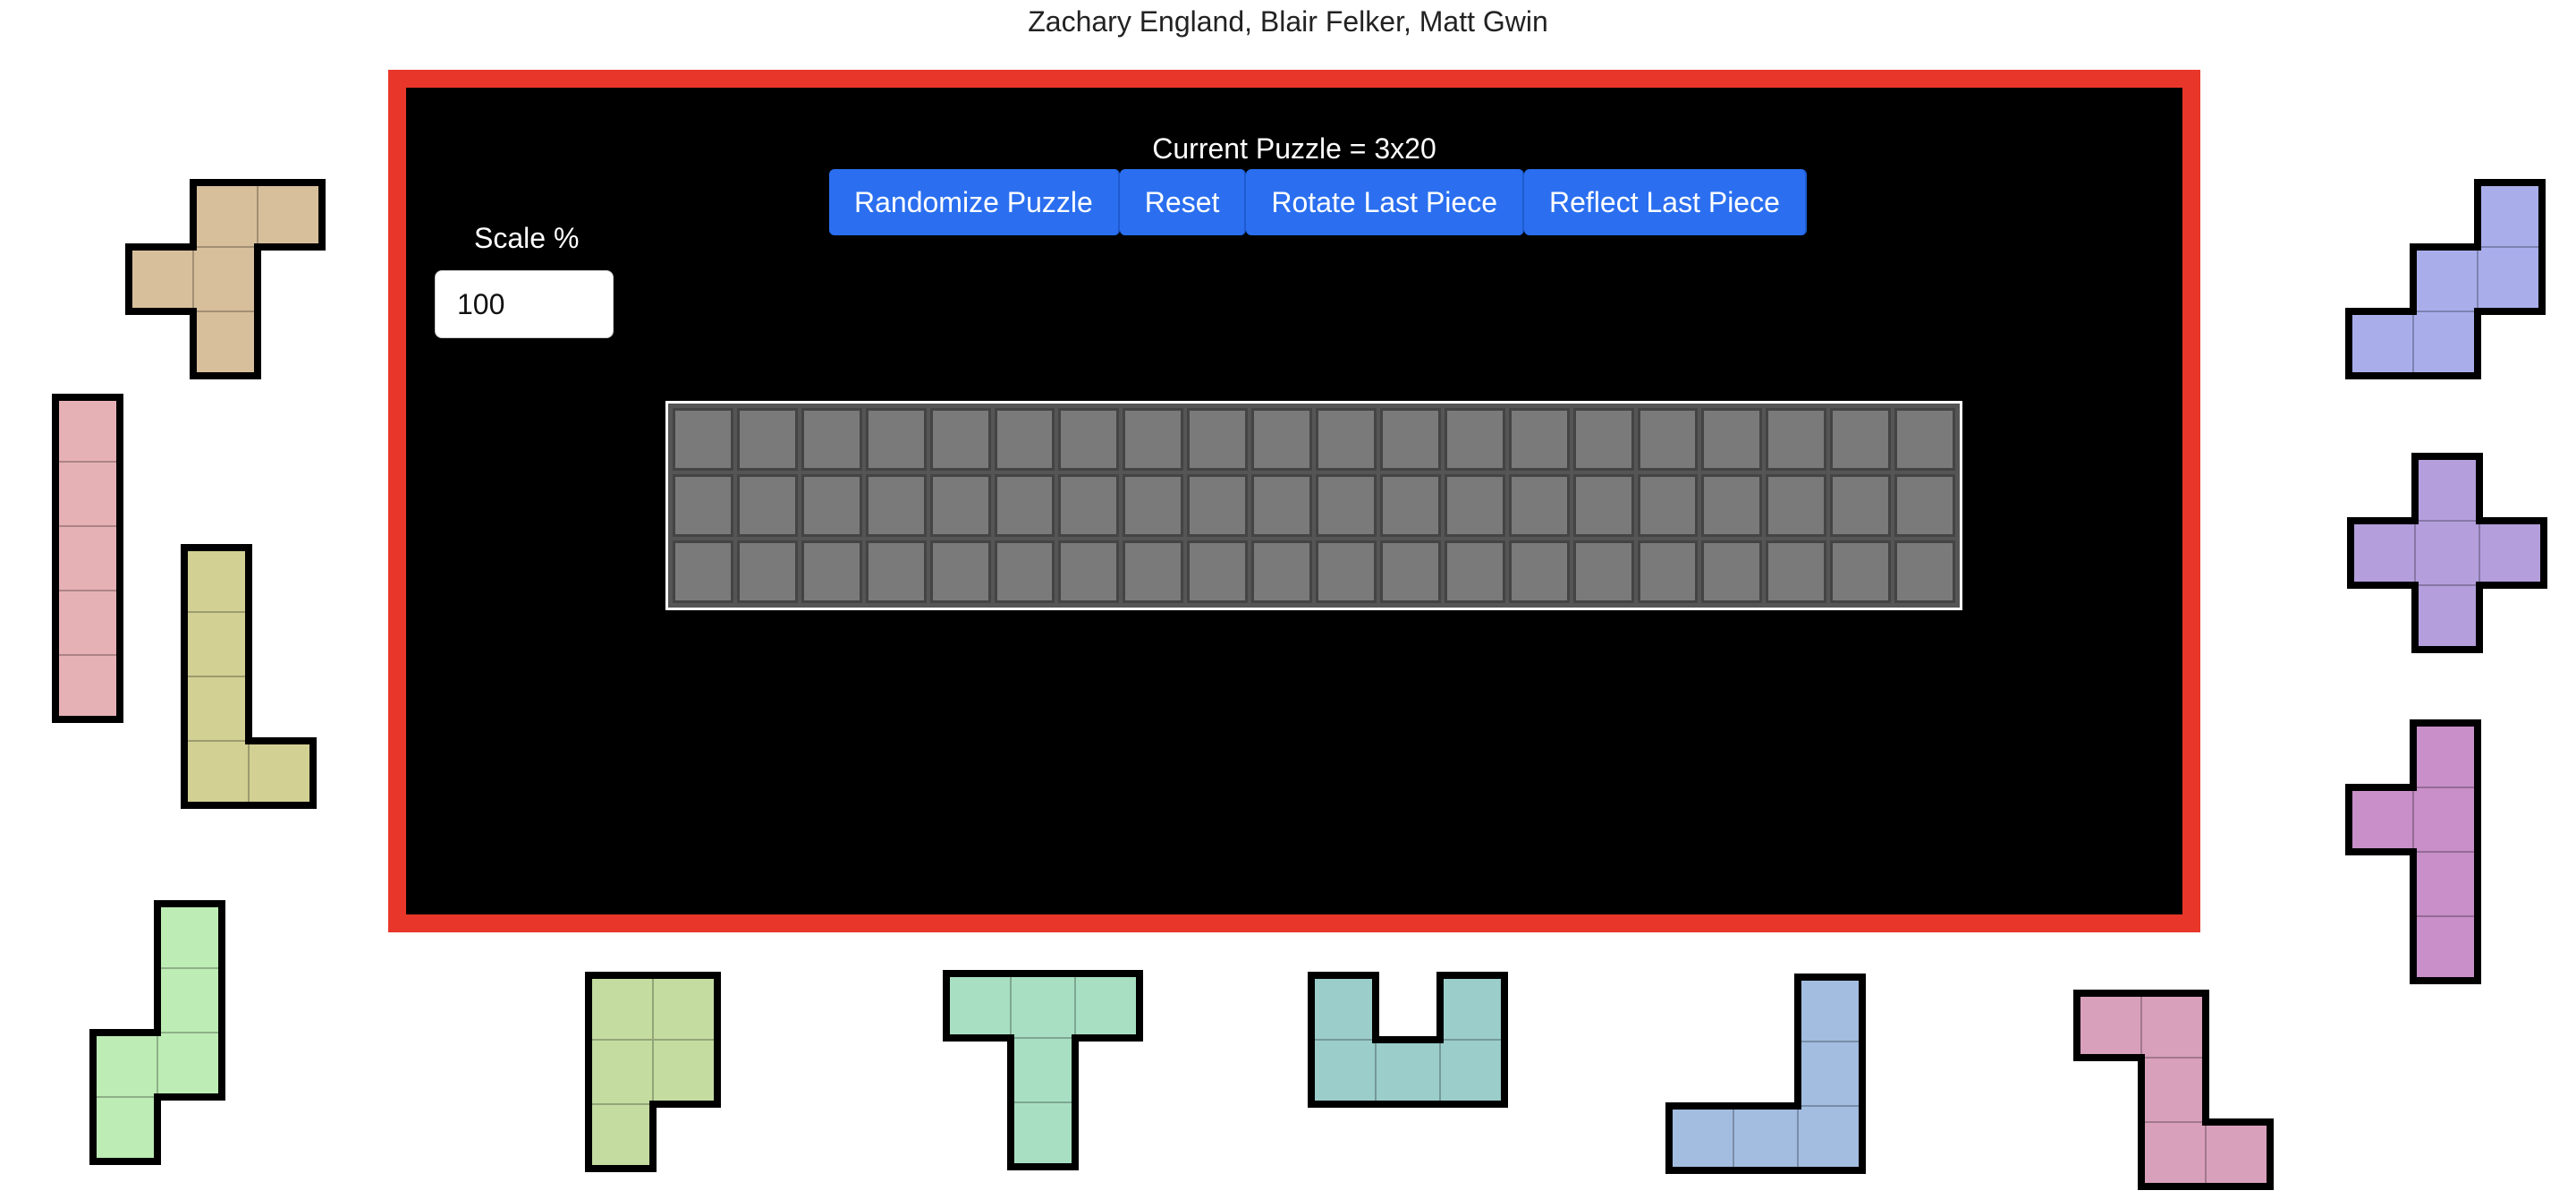 The image size is (2576, 1199). What do you see at coordinates (974, 202) in the screenshot?
I see `randomize-puzzle-button: Randomize Puzzle` at bounding box center [974, 202].